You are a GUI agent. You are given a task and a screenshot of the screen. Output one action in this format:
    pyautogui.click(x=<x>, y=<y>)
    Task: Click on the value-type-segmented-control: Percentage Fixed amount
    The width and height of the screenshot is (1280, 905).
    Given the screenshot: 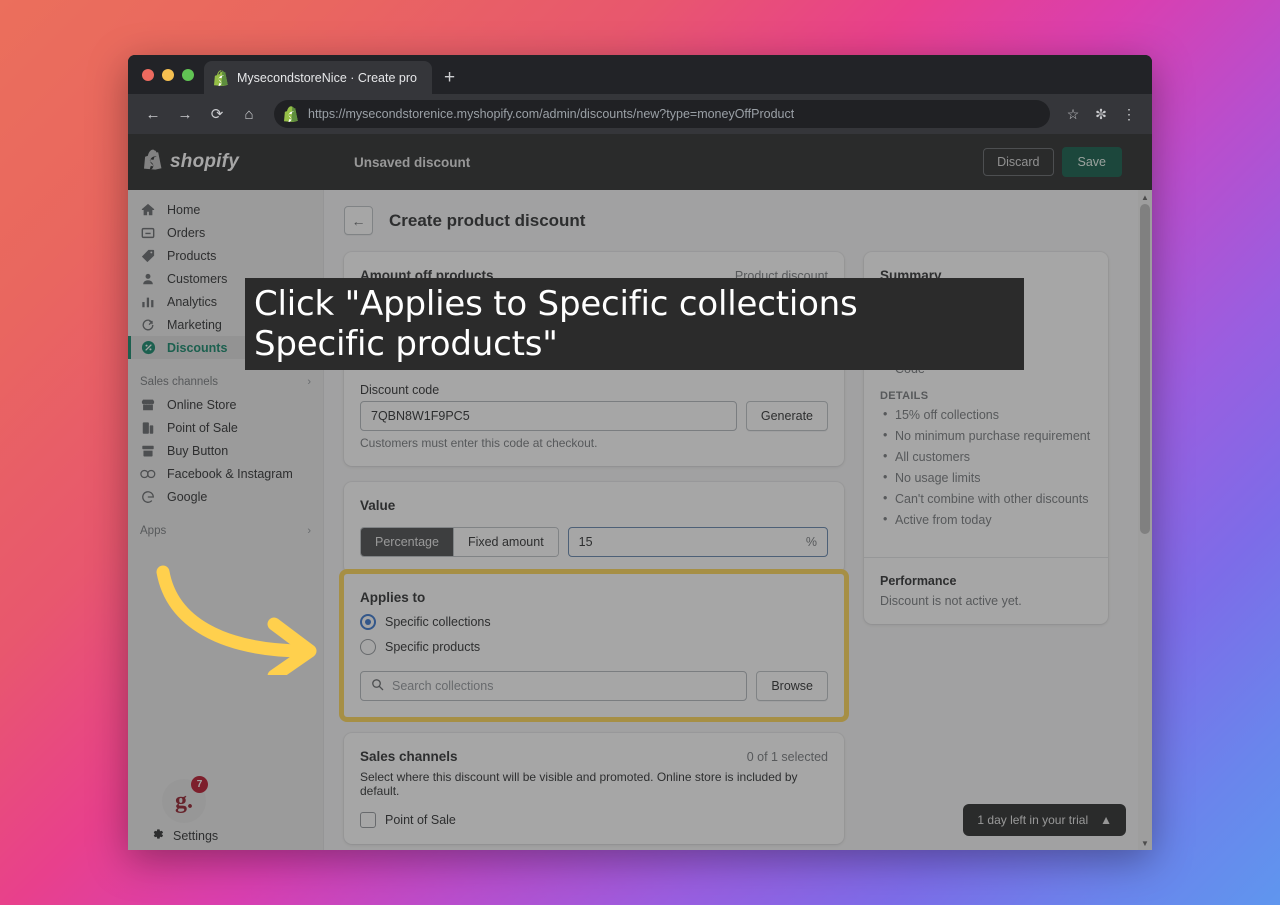 What is the action you would take?
    pyautogui.click(x=459, y=542)
    